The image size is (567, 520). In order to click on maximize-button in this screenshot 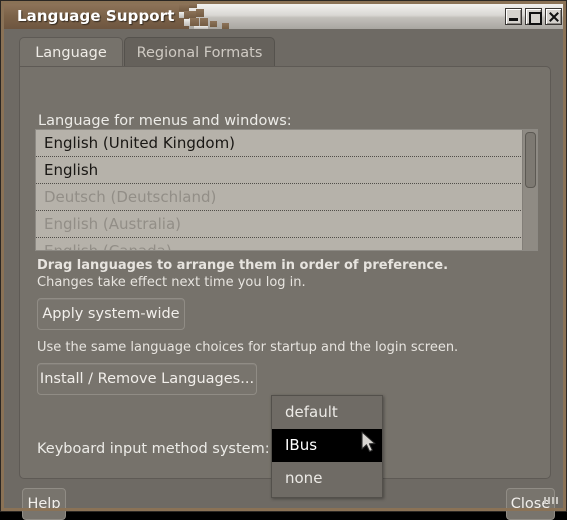, I will do `click(533, 16)`.